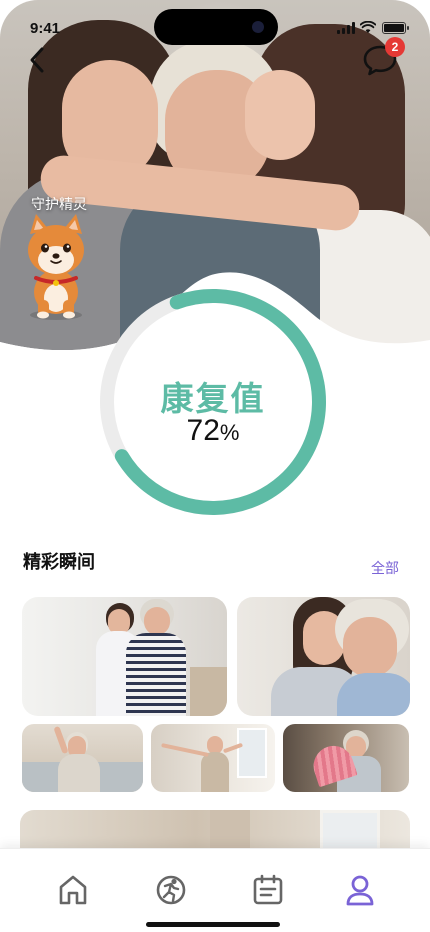 This screenshot has width=430, height=932. I want to click on notification-badge: 2, so click(395, 47).